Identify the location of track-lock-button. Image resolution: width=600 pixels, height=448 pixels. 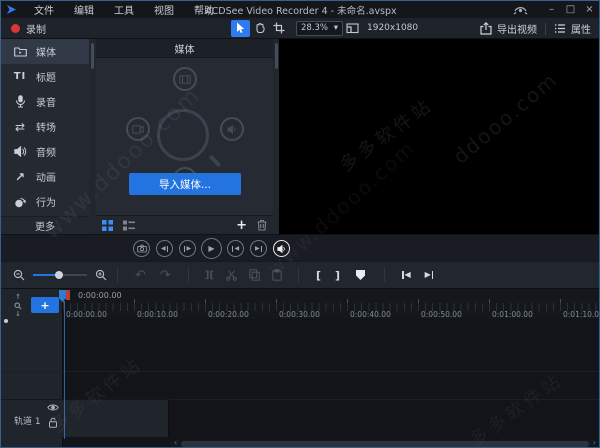
(53, 422).